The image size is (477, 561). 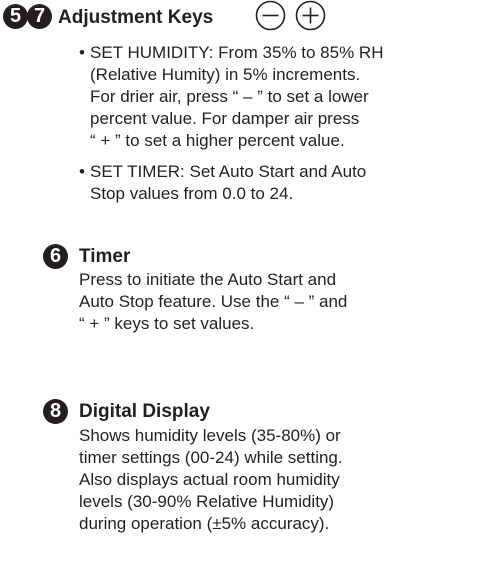 I want to click on description-line: Auto Stop feature. Use the “ – ” and, so click(x=213, y=301).